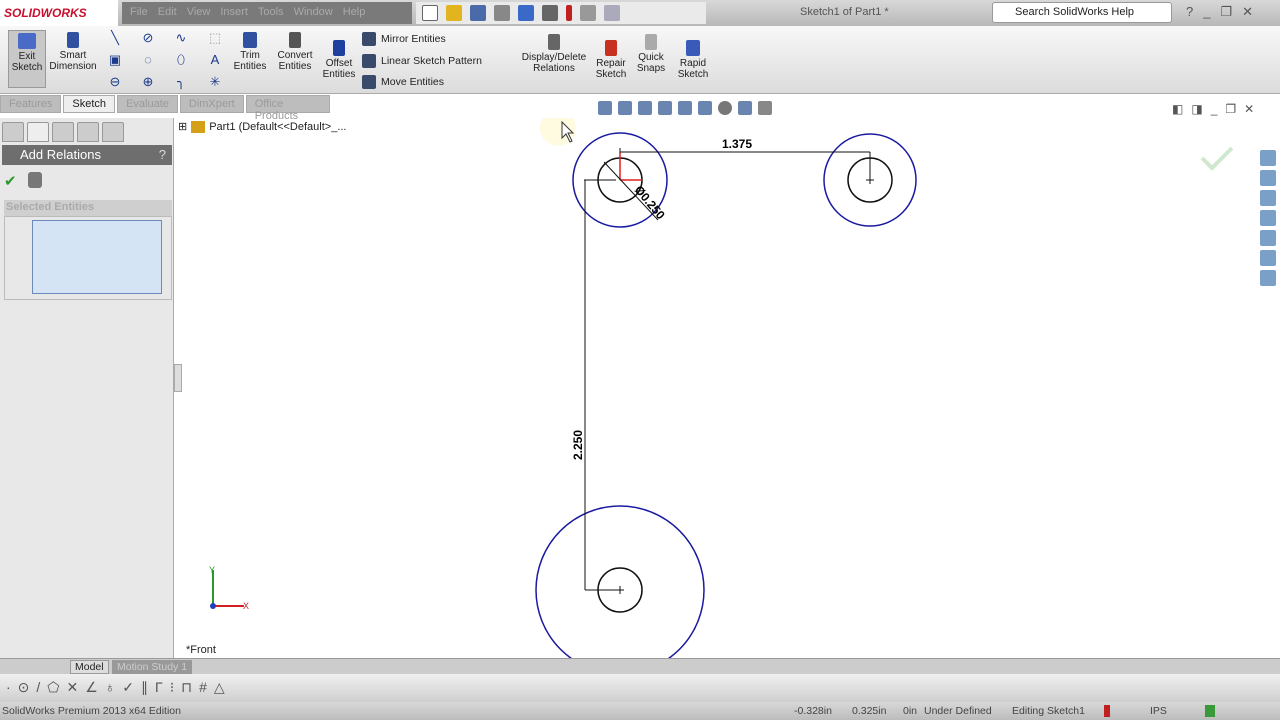 This screenshot has width=1280, height=720. Describe the element at coordinates (8, 687) in the screenshot. I see `point-tool-icon: ·` at that location.